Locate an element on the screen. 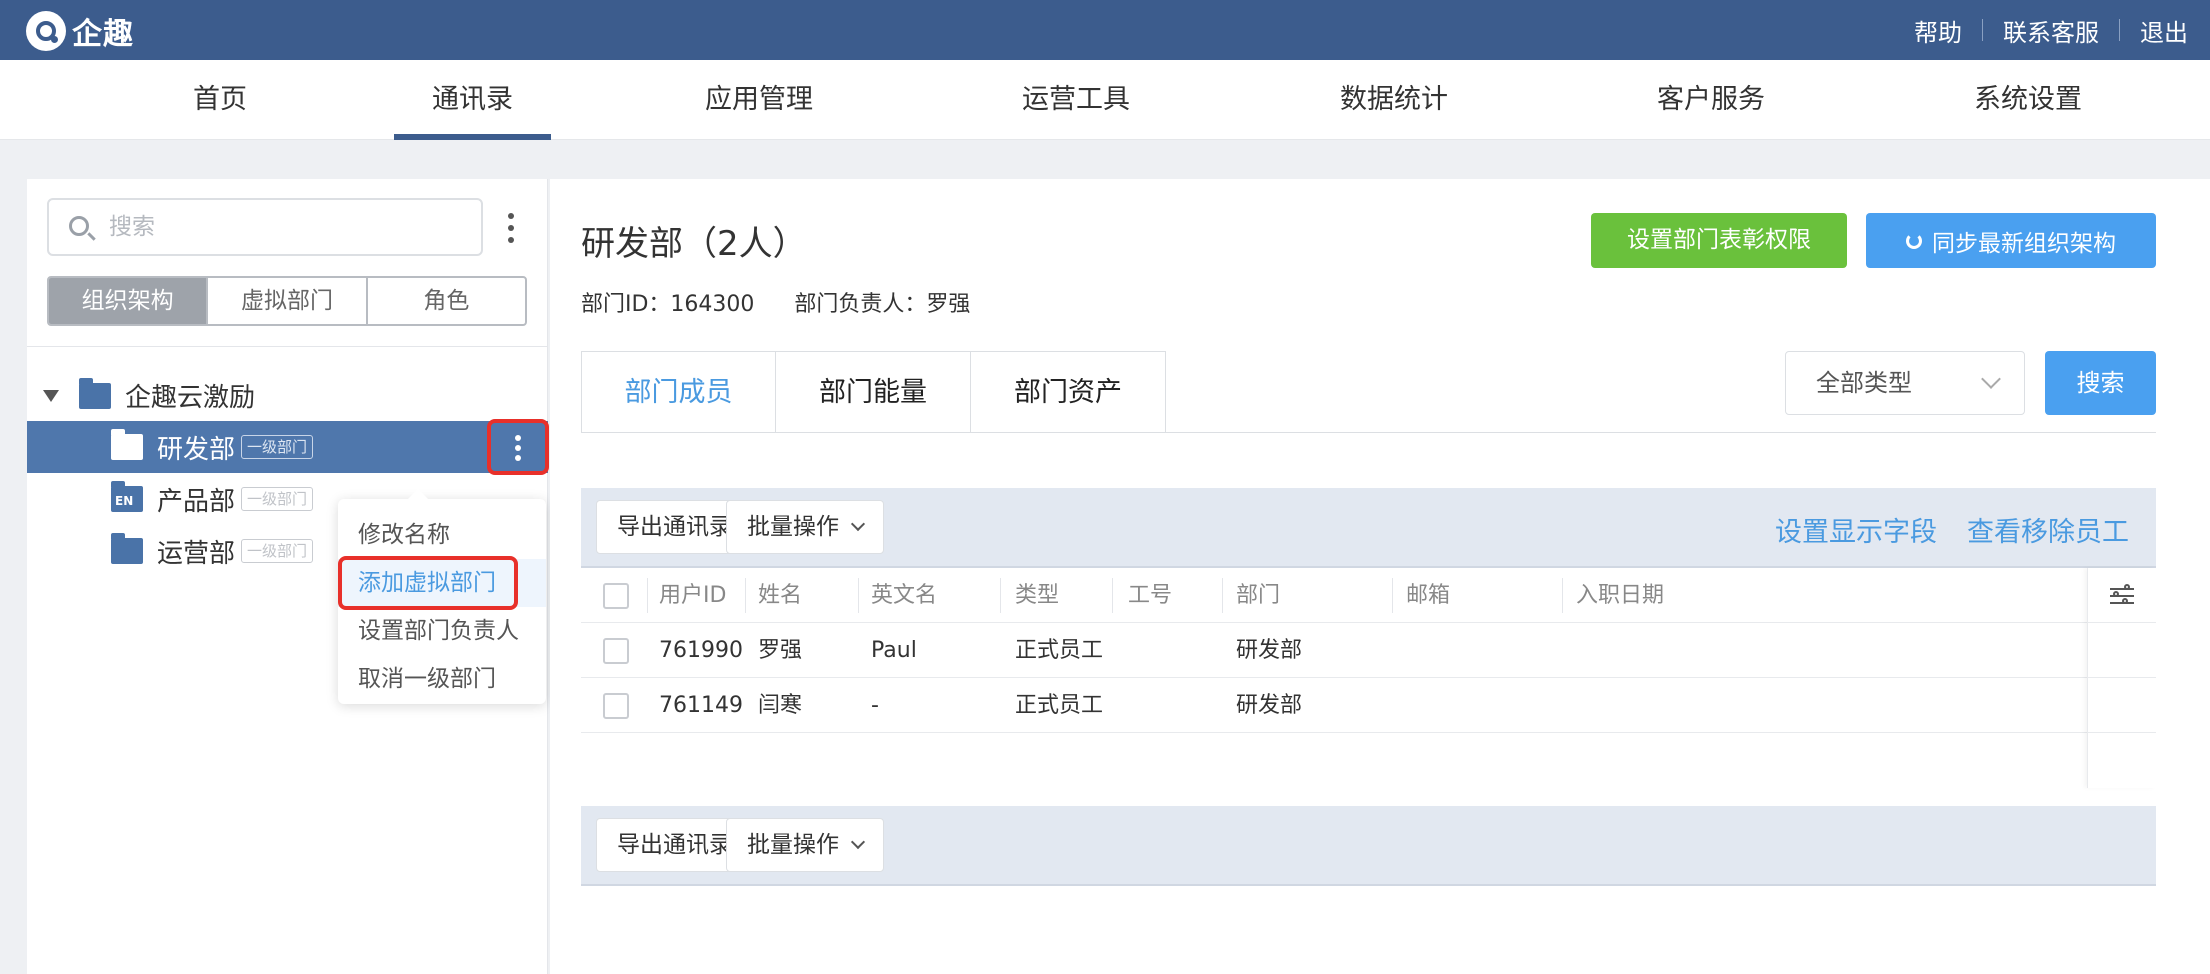 The height and width of the screenshot is (974, 2210). nav-statistics: 数据统计 is located at coordinates (1394, 100).